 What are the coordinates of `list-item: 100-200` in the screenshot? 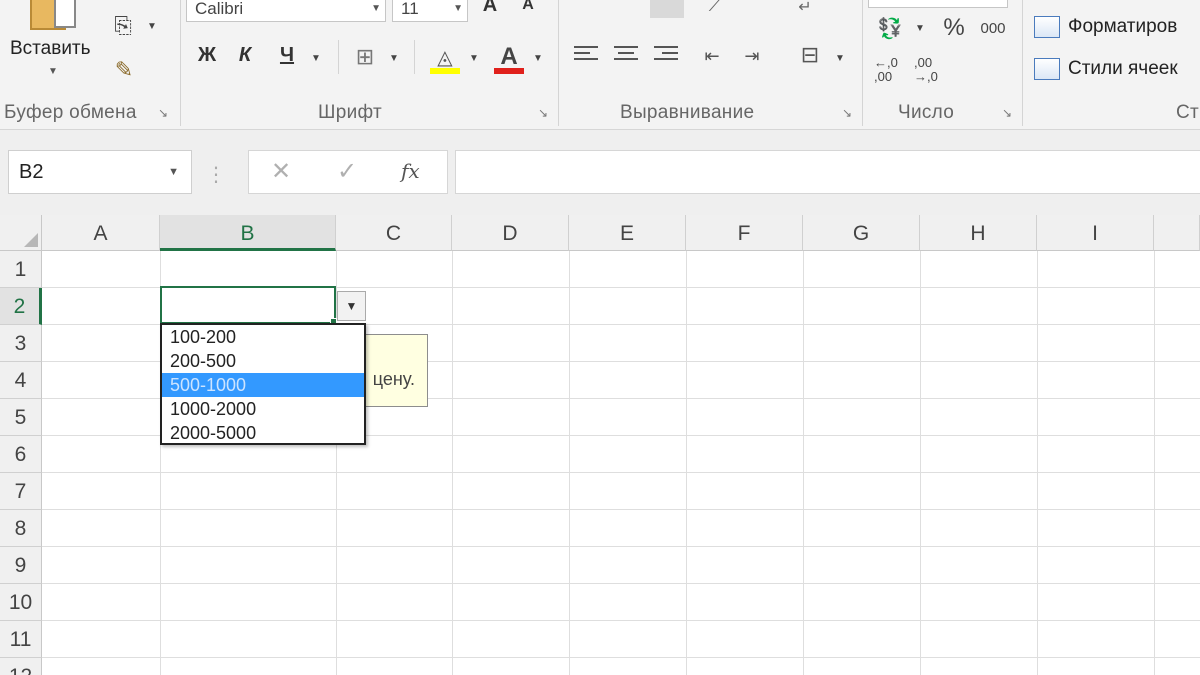 It's located at (263, 337).